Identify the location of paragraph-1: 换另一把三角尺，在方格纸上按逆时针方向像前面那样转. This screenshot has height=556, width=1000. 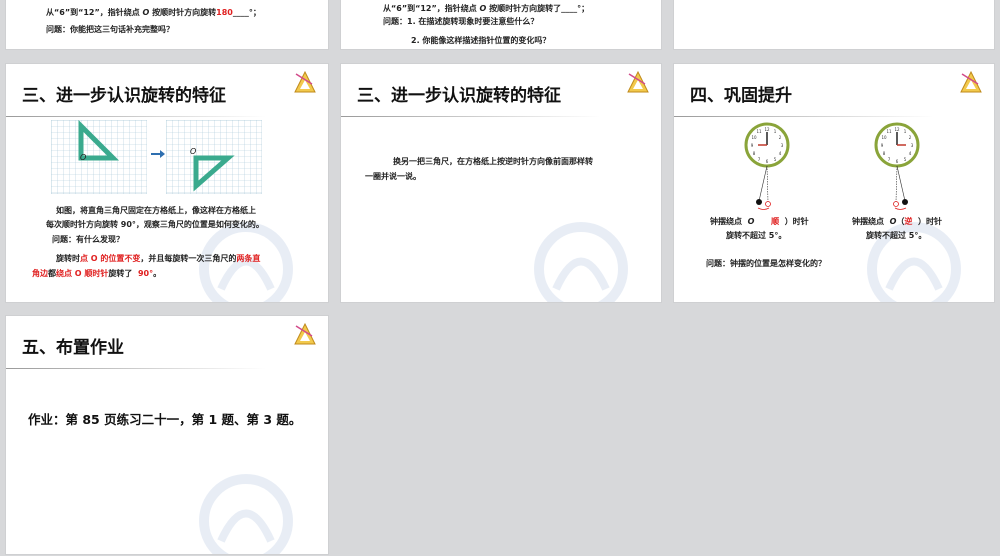
(493, 161).